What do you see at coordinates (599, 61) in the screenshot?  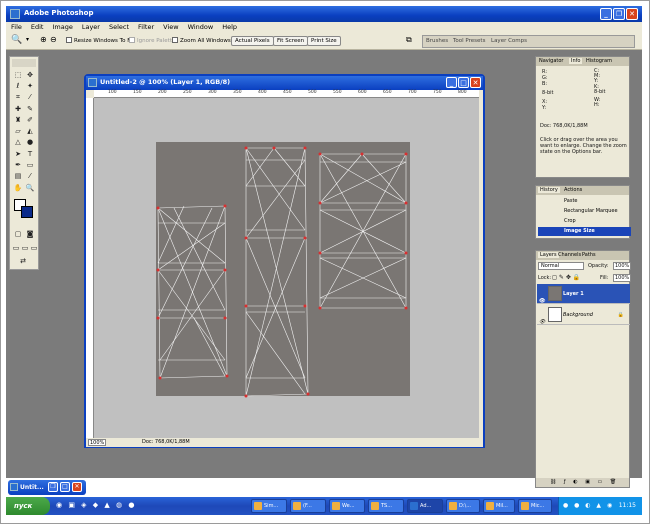 I see `tab-histogram: Histogram` at bounding box center [599, 61].